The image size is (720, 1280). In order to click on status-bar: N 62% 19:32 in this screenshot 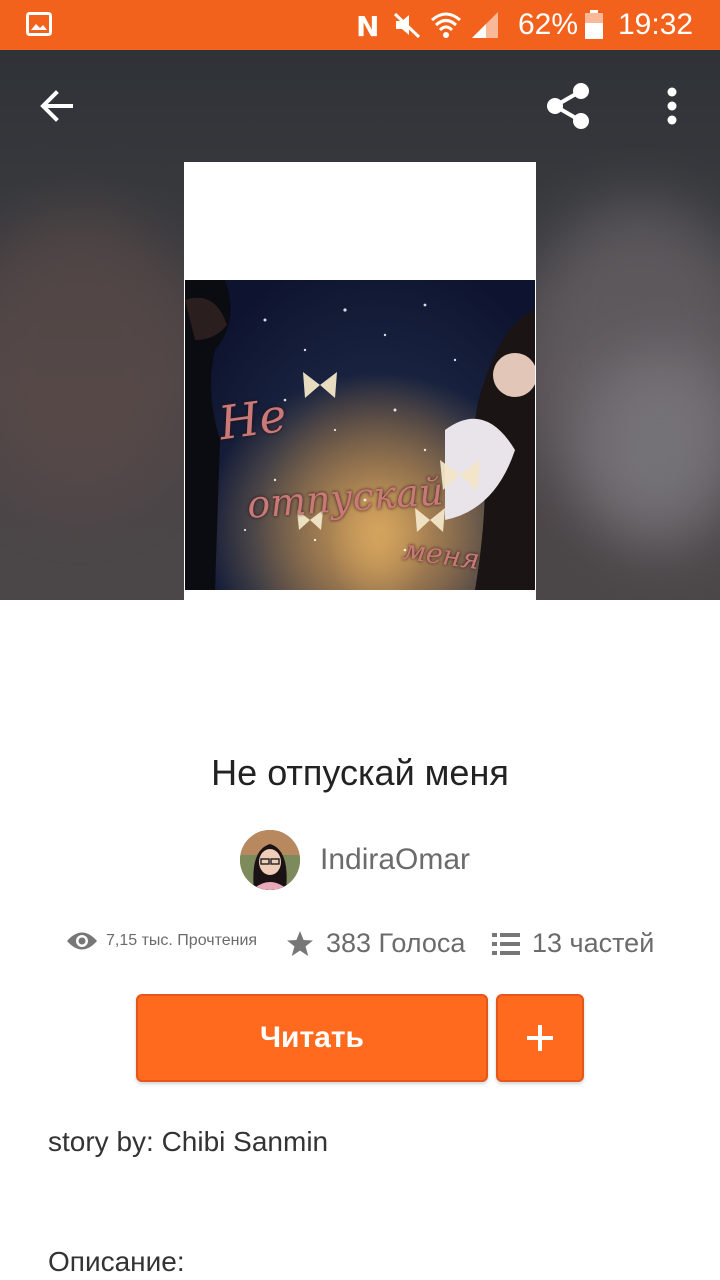, I will do `click(360, 25)`.